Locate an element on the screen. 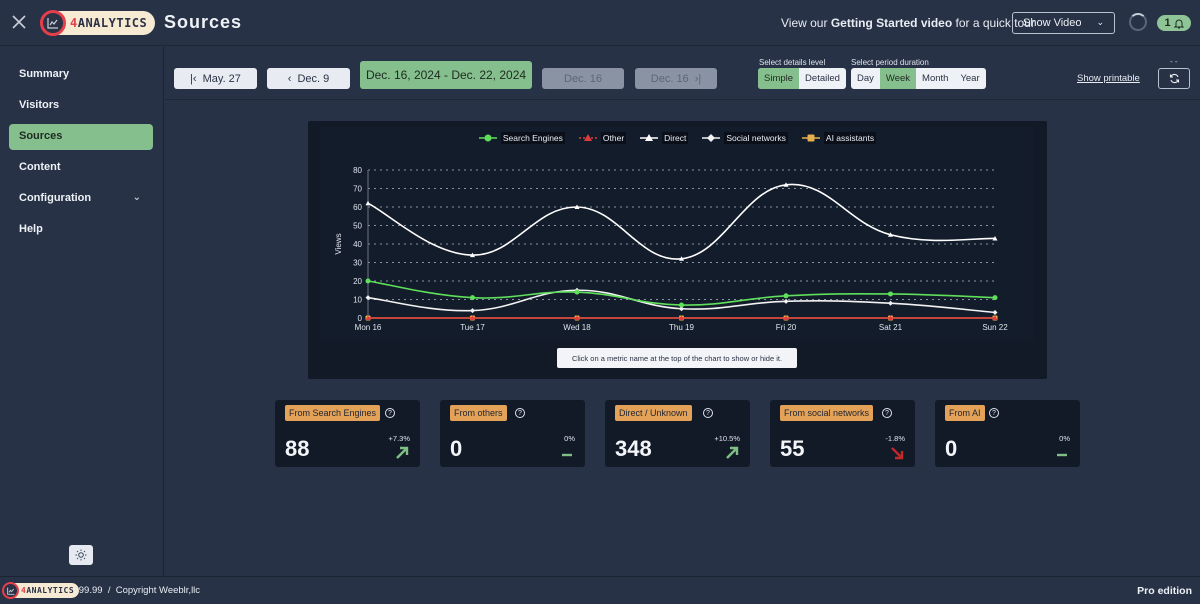  chart-logo-icon is located at coordinates (53, 23).